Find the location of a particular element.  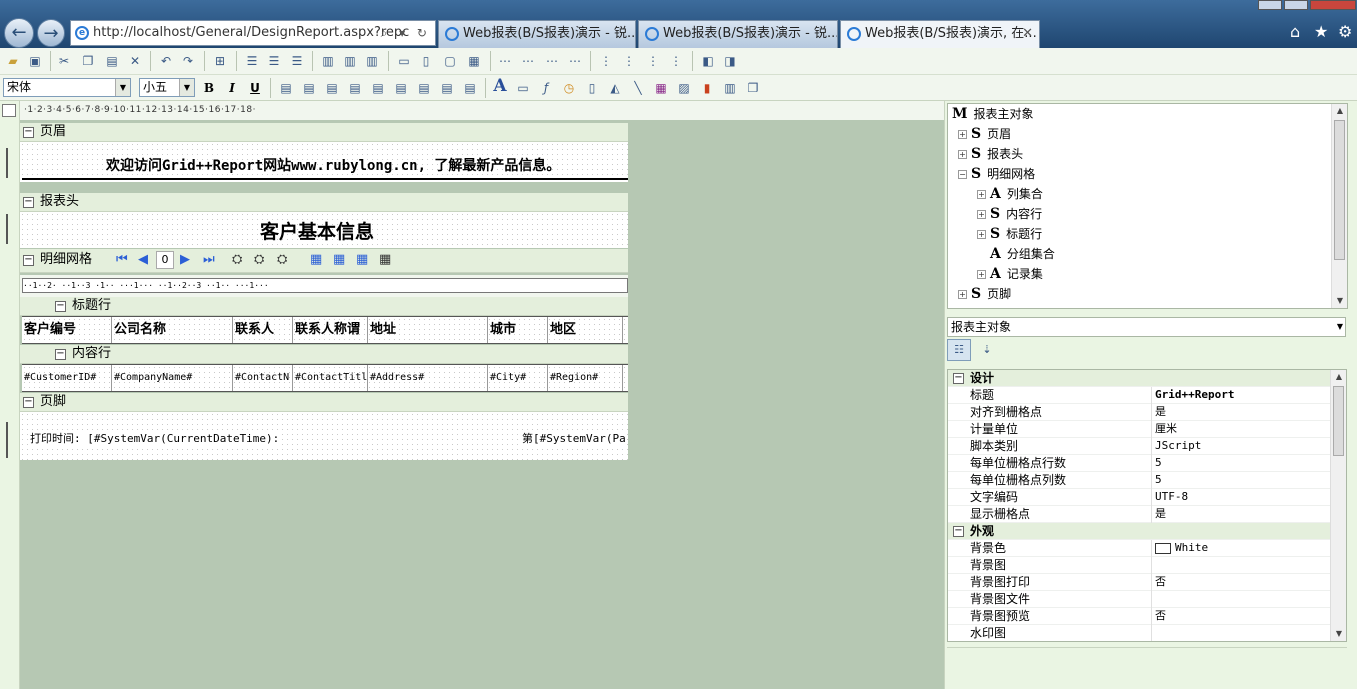

subreport-icon: ❐ is located at coordinates (753, 88).